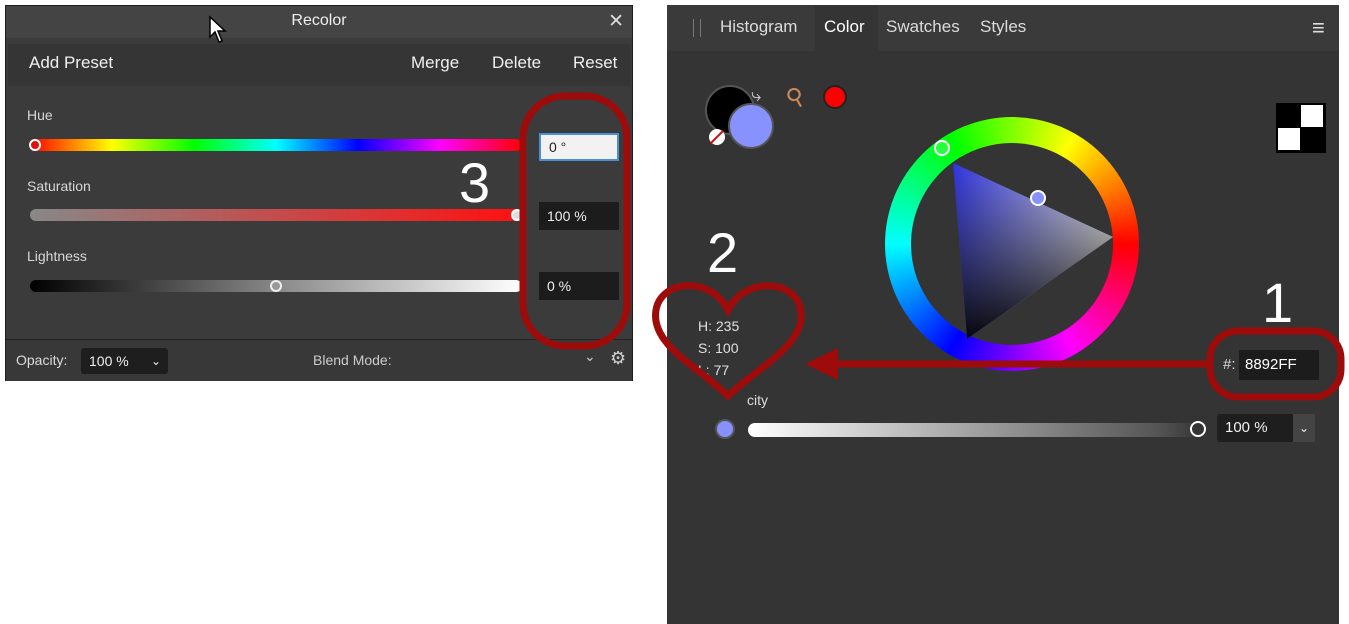 Image resolution: width=1349 pixels, height=624 pixels. Describe the element at coordinates (475, 182) in the screenshot. I see `annotation-number-3: 3` at that location.